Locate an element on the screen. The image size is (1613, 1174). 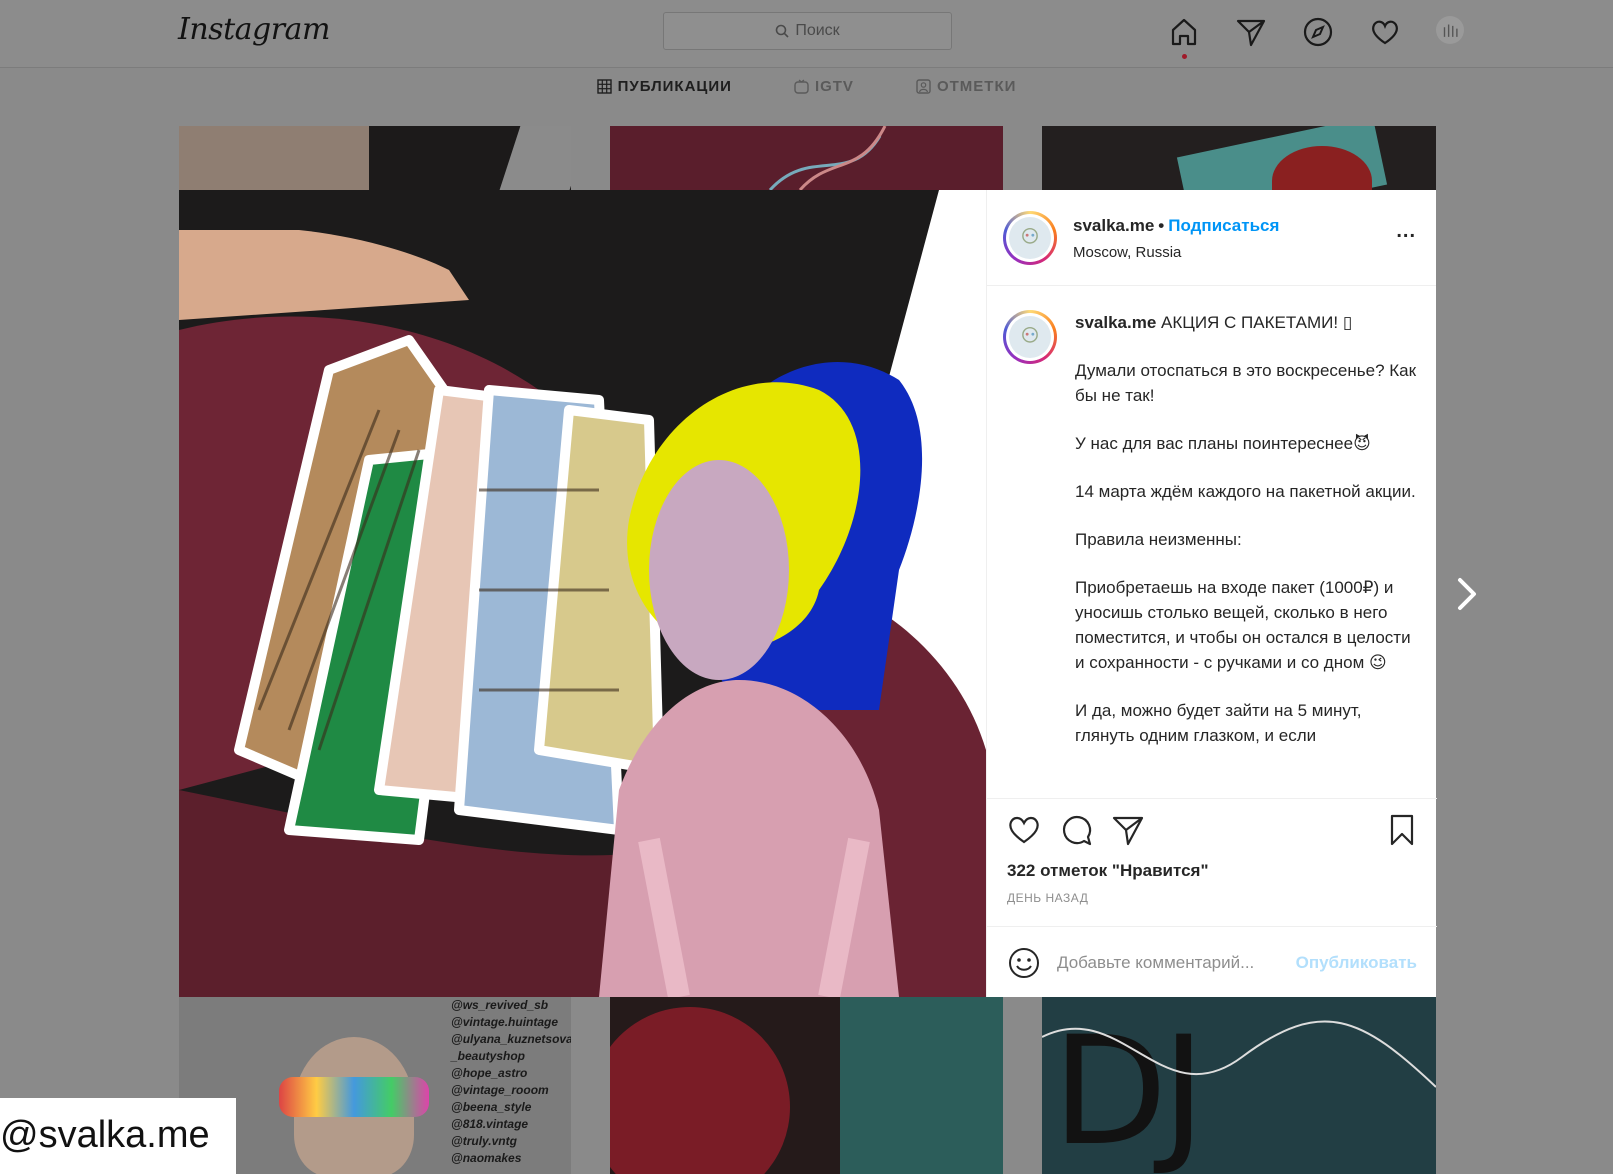
save-bookmark-icon is located at coordinates (1402, 832).